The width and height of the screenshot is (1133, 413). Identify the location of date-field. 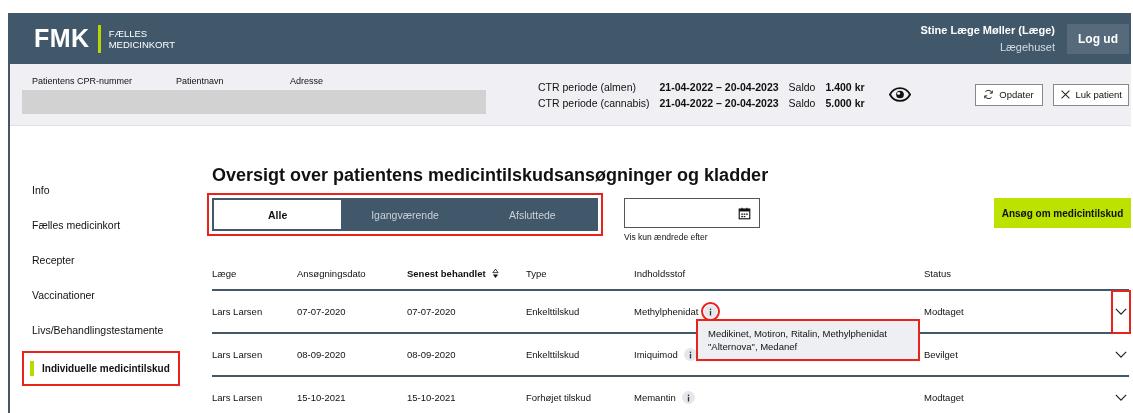
(692, 213).